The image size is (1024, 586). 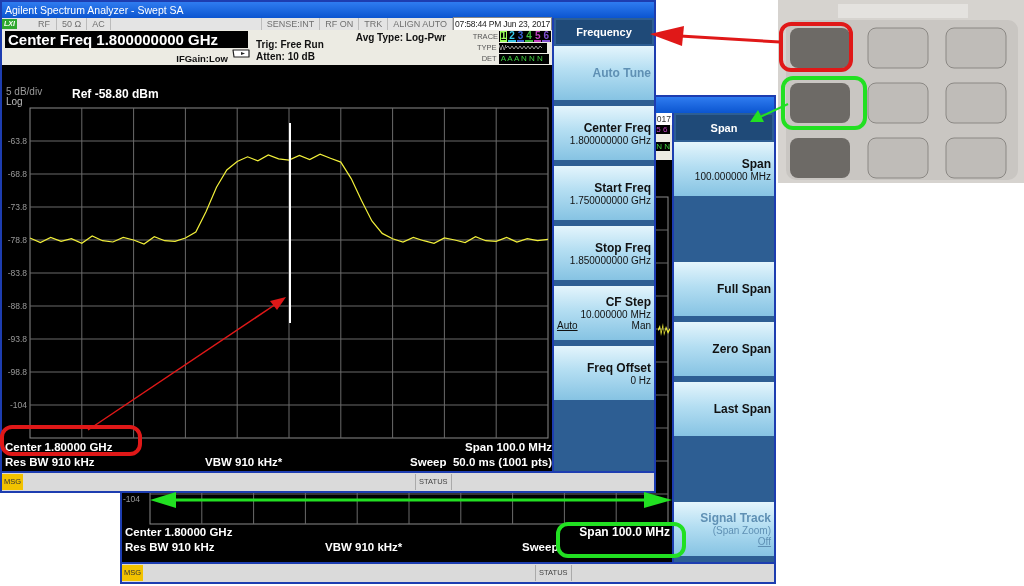 I want to click on axis-label: -68.8, so click(x=17, y=174).